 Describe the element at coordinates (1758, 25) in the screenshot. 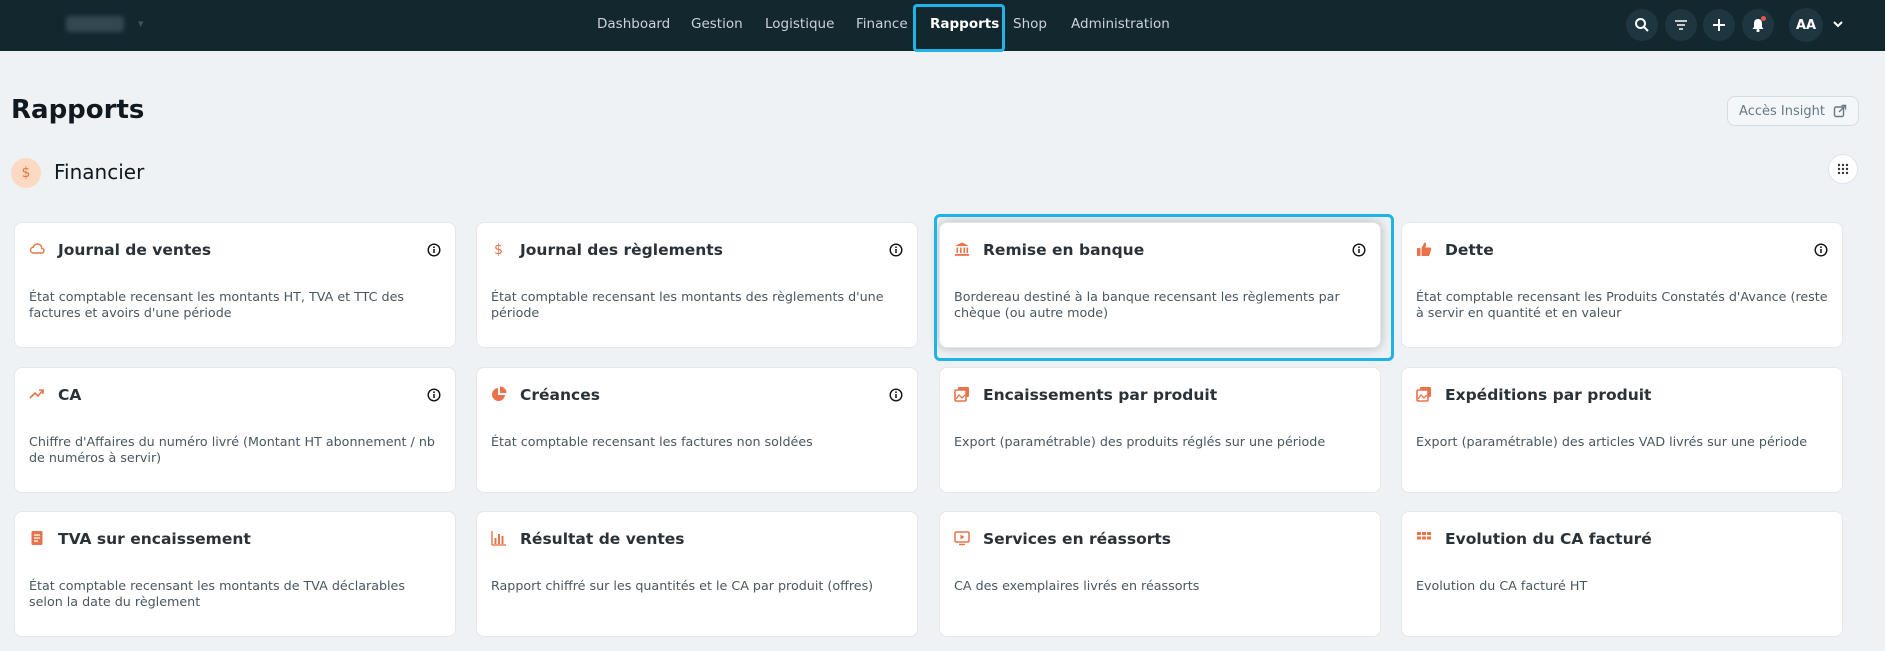

I see `notifications-button` at that location.